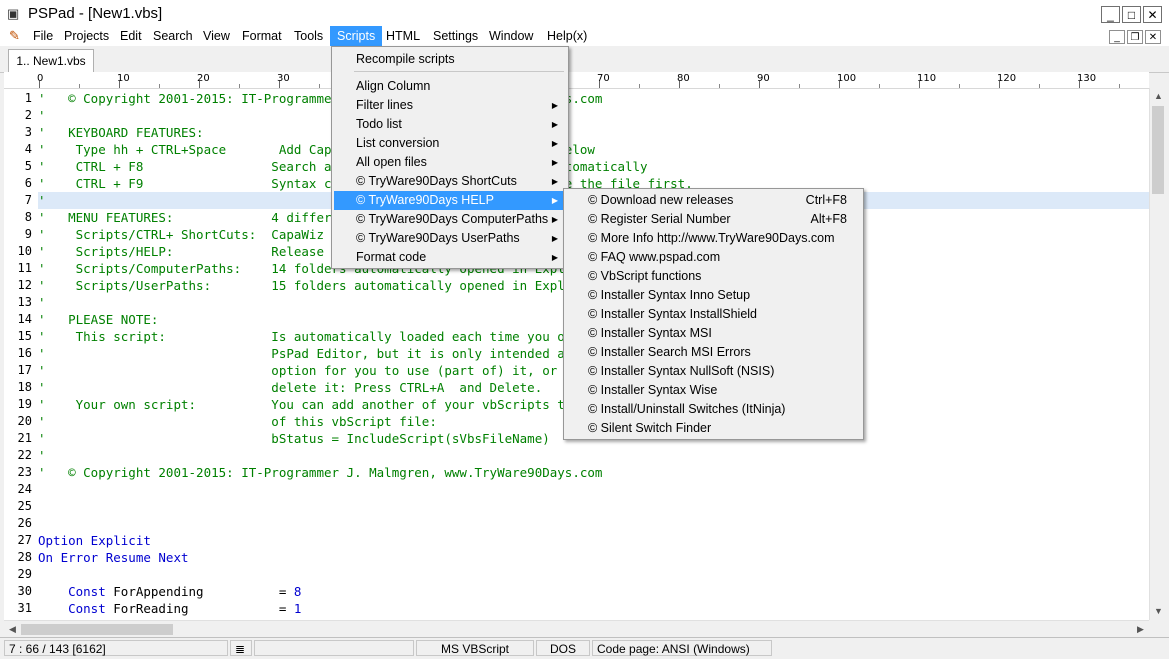 This screenshot has height=659, width=1169. I want to click on menu-scripts: Scripts, so click(356, 36).